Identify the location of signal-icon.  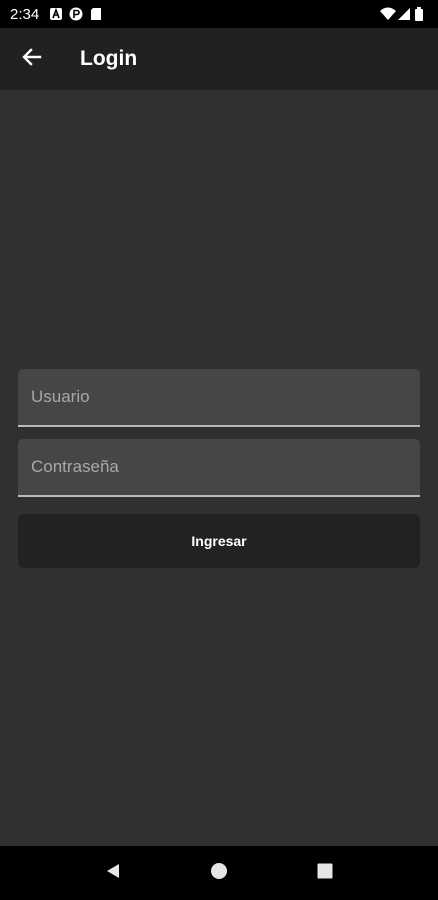
(404, 14).